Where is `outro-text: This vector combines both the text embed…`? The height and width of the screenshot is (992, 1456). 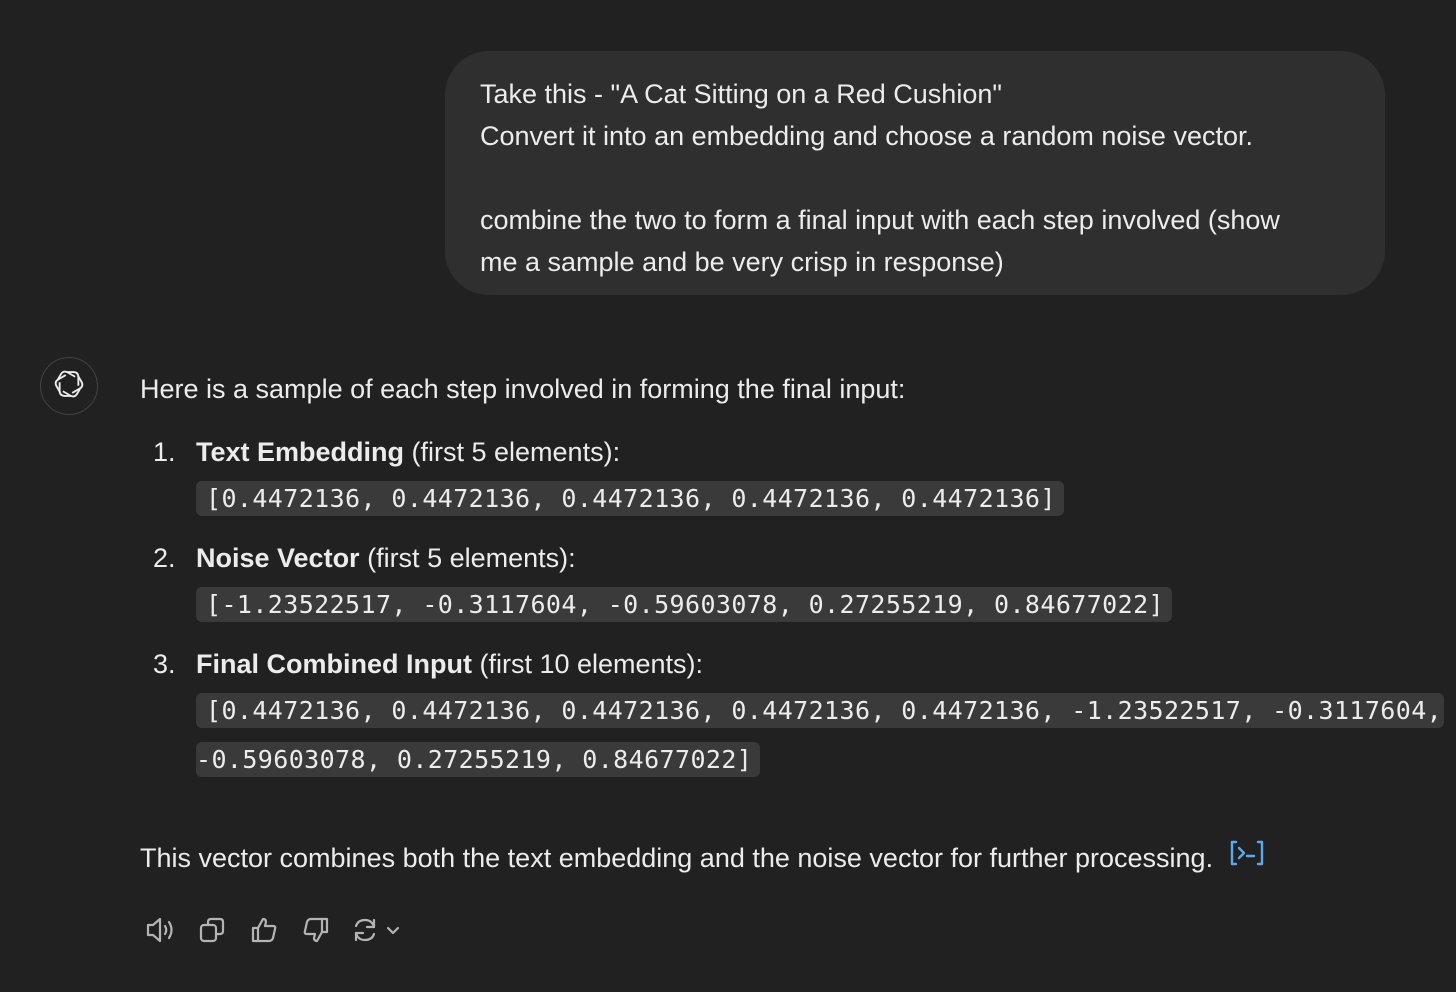 outro-text: This vector combines both the text embed… is located at coordinates (677, 858).